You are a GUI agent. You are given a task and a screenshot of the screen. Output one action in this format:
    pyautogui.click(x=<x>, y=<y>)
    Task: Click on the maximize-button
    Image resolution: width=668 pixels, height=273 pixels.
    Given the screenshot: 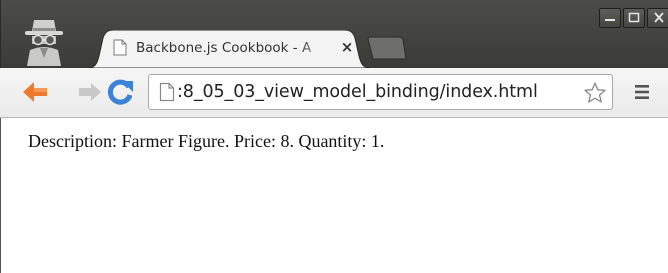 What is the action you would take?
    pyautogui.click(x=634, y=18)
    